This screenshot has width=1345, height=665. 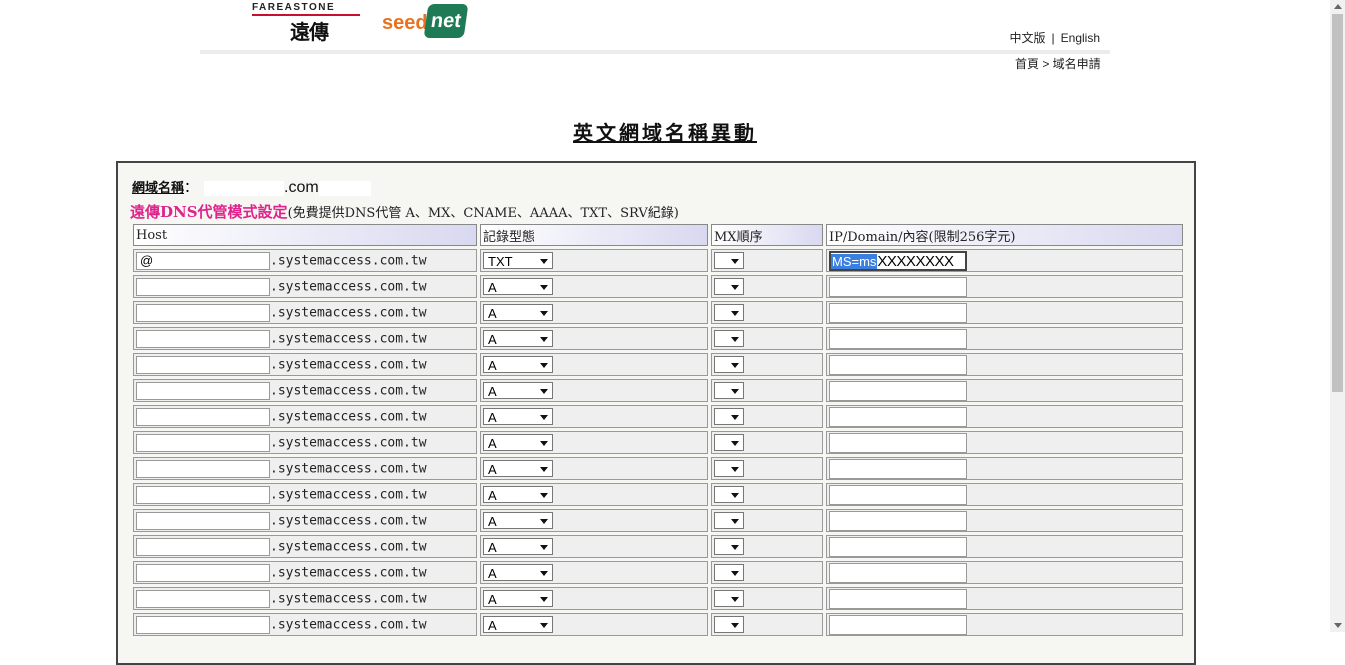 I want to click on domain-name-row: 網域名稱： .com, so click(x=251, y=187).